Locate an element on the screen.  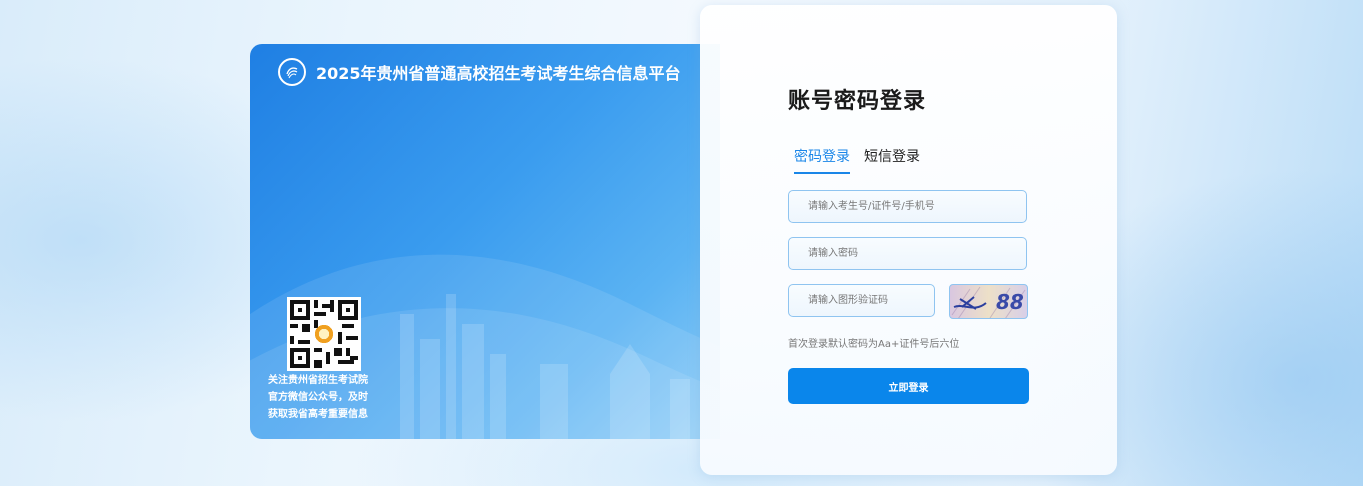
captcha-image: 88 is located at coordinates (988, 301).